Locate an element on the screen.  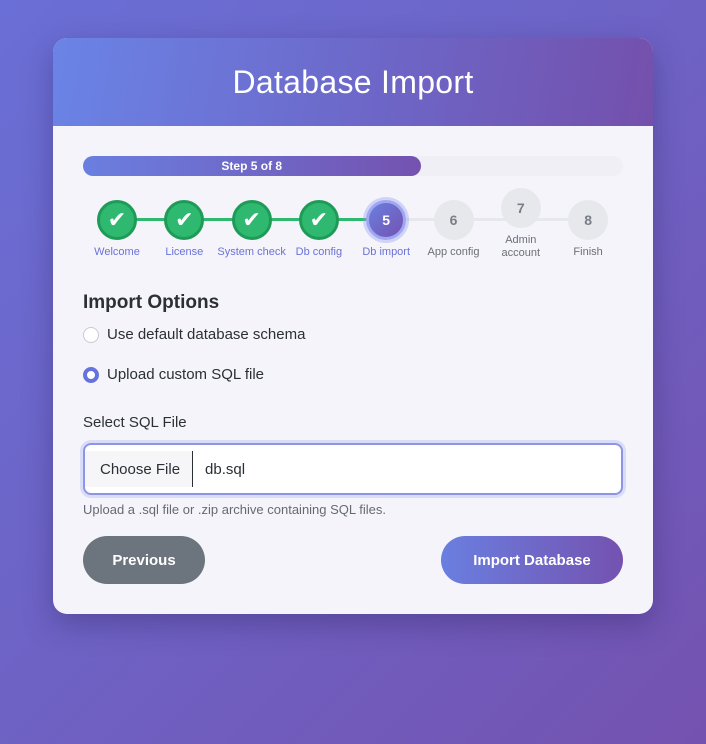
option-custom-sql: Upload custom SQL file is located at coordinates (173, 374).